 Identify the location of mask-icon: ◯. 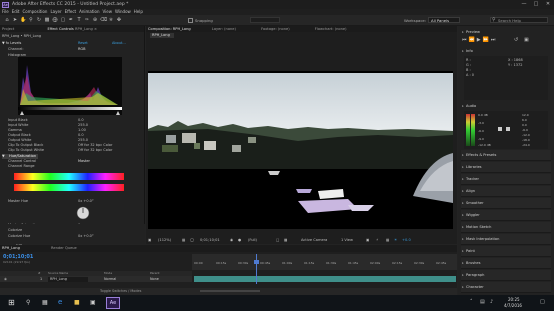
(192, 240).